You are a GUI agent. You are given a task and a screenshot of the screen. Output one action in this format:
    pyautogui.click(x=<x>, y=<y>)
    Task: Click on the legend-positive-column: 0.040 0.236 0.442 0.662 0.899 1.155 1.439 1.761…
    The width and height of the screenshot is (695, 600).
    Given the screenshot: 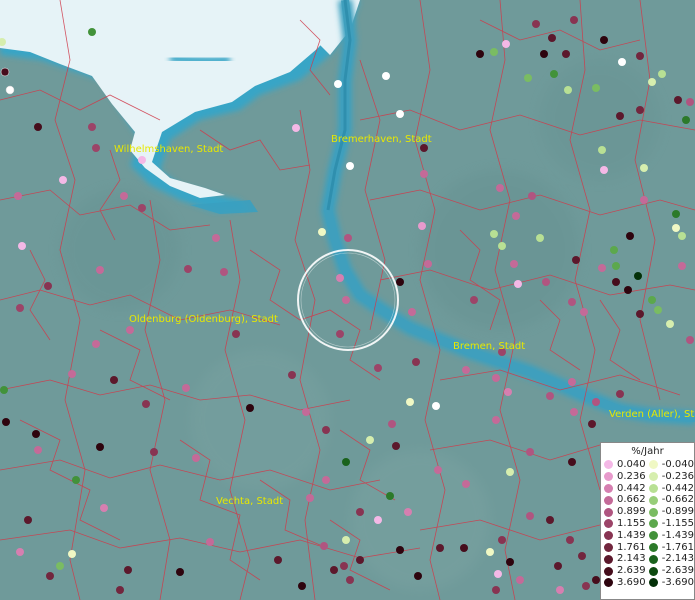 What is the action you would take?
    pyautogui.click(x=626, y=524)
    